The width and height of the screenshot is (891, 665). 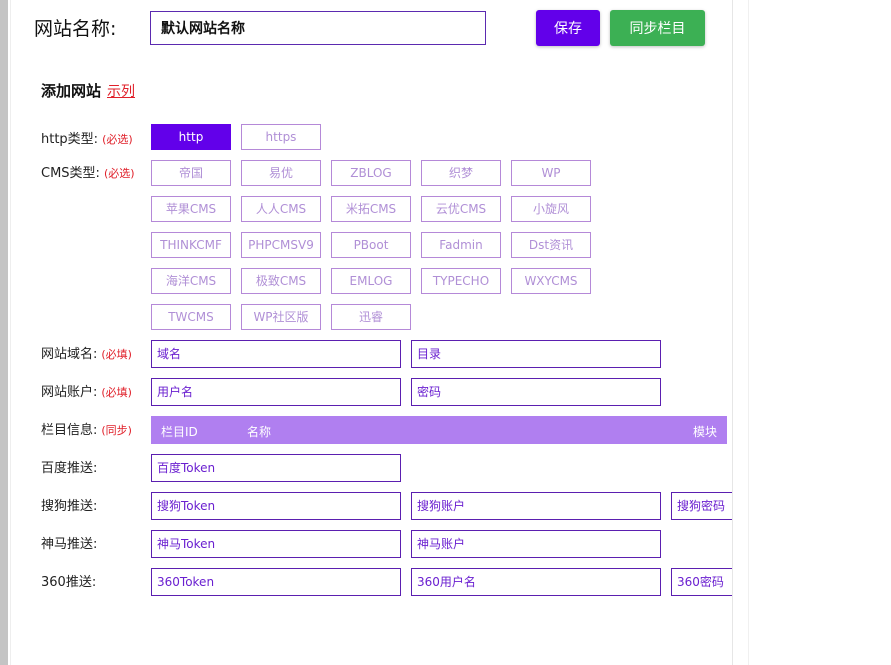 What do you see at coordinates (281, 245) in the screenshot?
I see `option-button: PHPCMSV9` at bounding box center [281, 245].